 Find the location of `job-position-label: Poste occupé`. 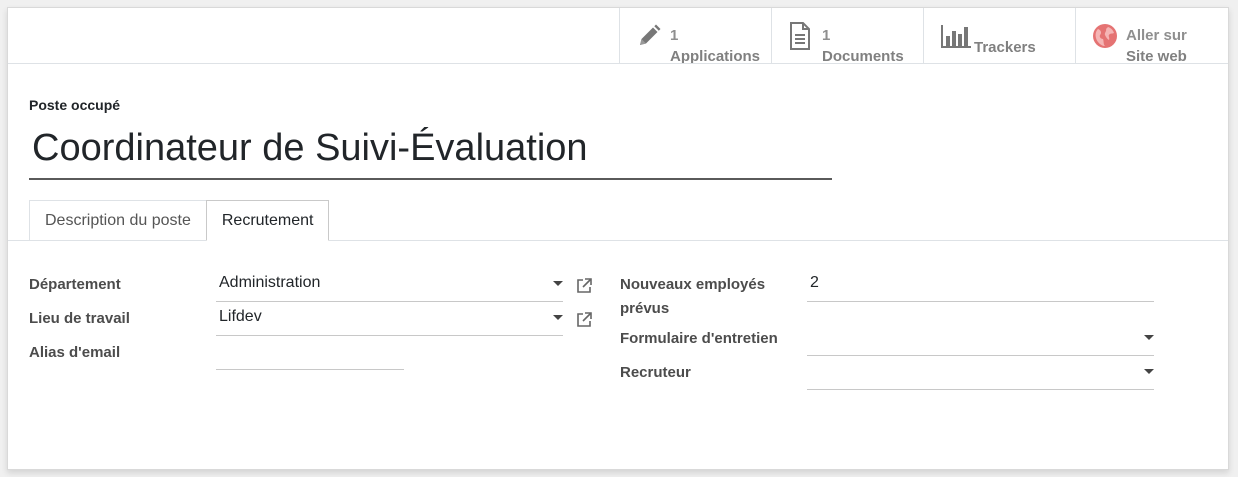

job-position-label: Poste occupé is located at coordinates (75, 105).